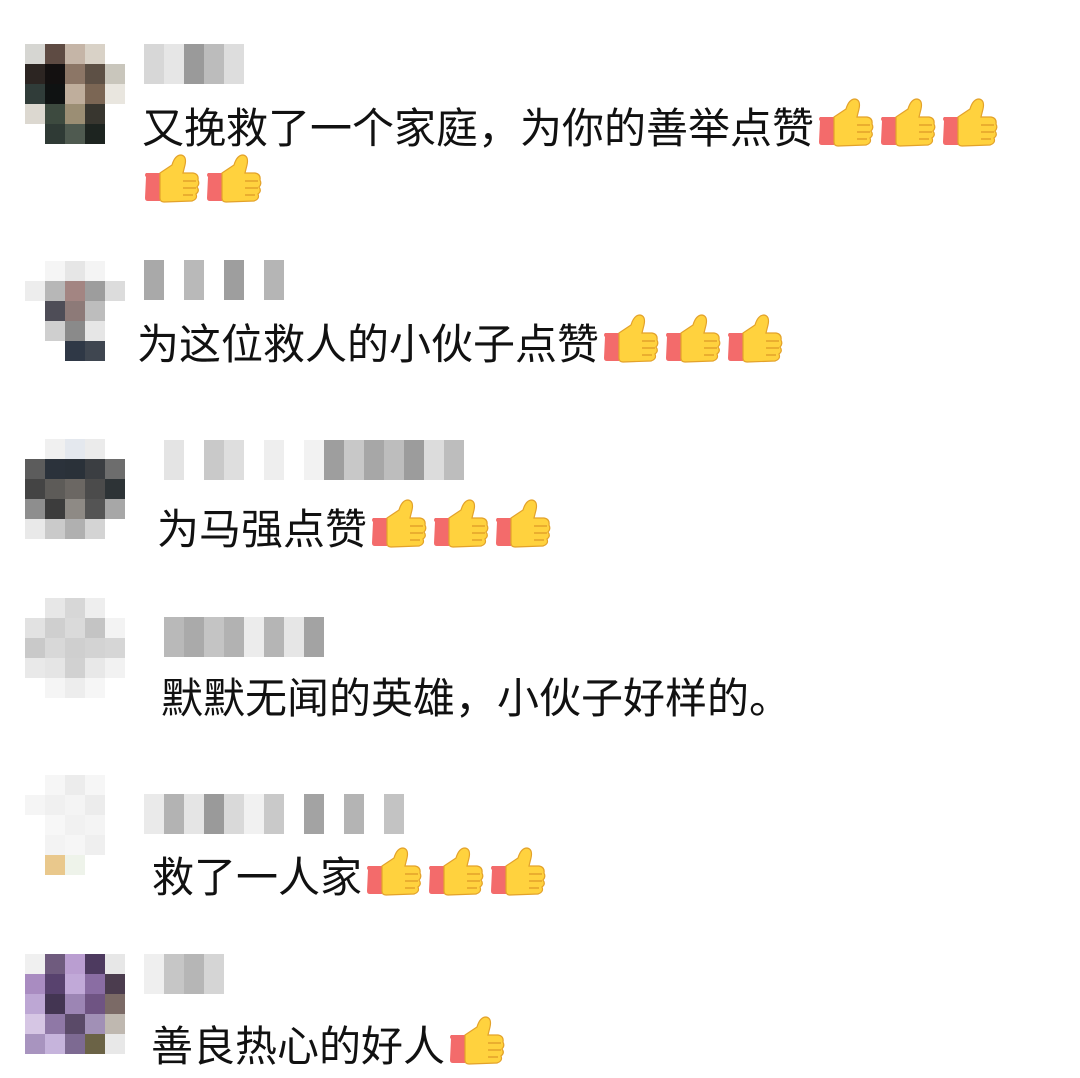 The height and width of the screenshot is (1078, 1080). What do you see at coordinates (262, 529) in the screenshot?
I see `comment-text-content: 为马强点赞` at bounding box center [262, 529].